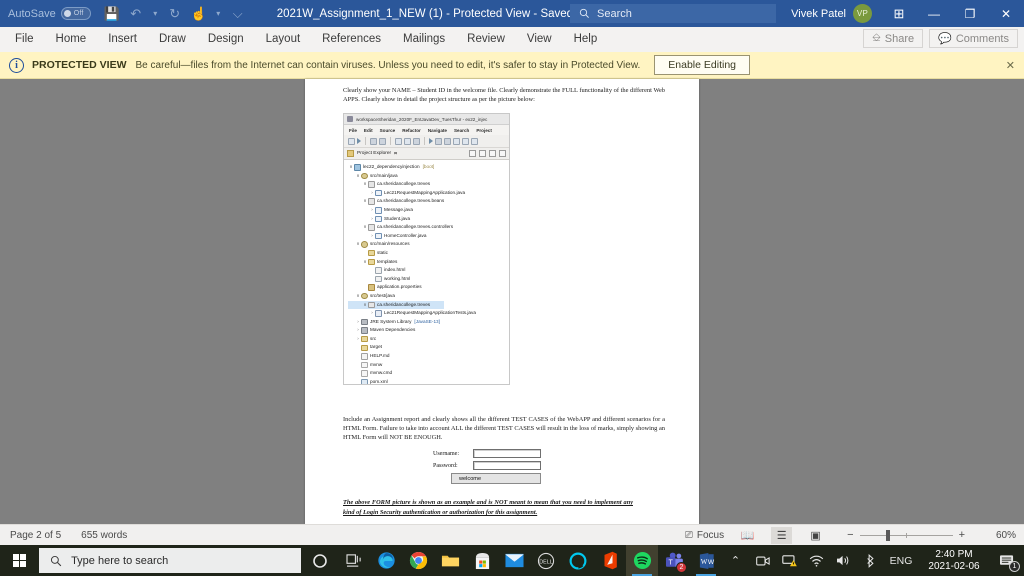  Describe the element at coordinates (843, 560) in the screenshot. I see `volume-icon` at that location.